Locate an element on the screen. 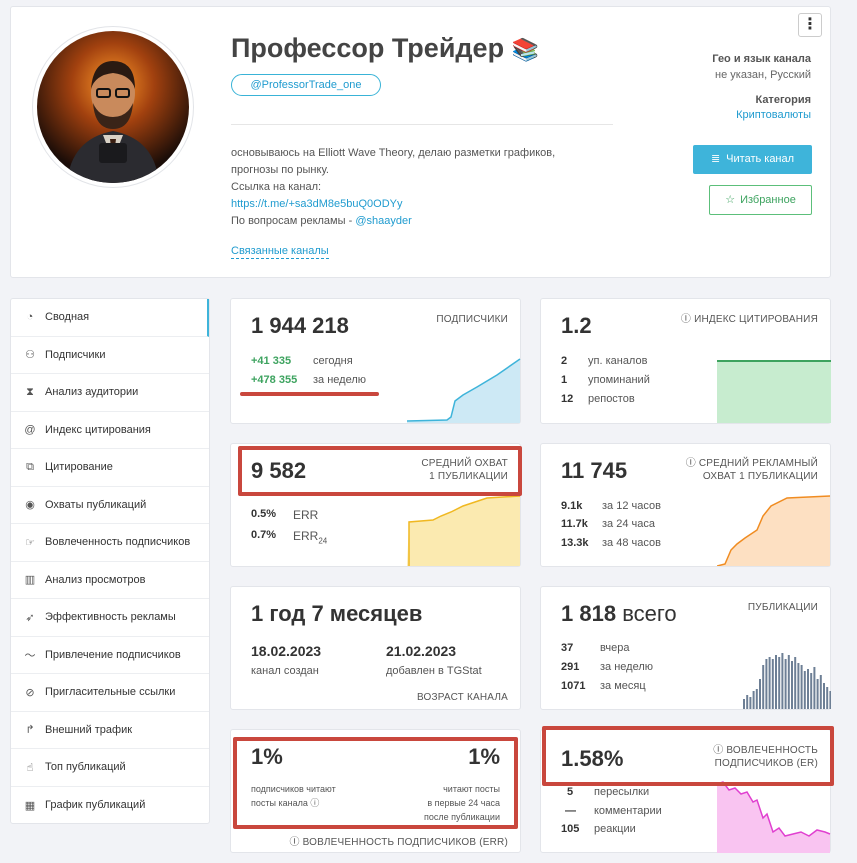 The width and height of the screenshot is (857, 863). err-label: ERR is located at coordinates (306, 515).